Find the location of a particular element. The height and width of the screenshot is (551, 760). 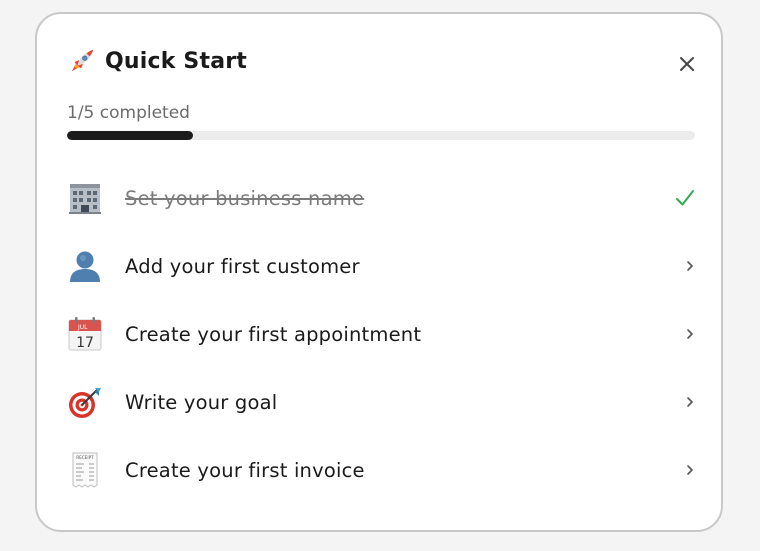

task-item-write-goal: Write your goal is located at coordinates (381, 402).